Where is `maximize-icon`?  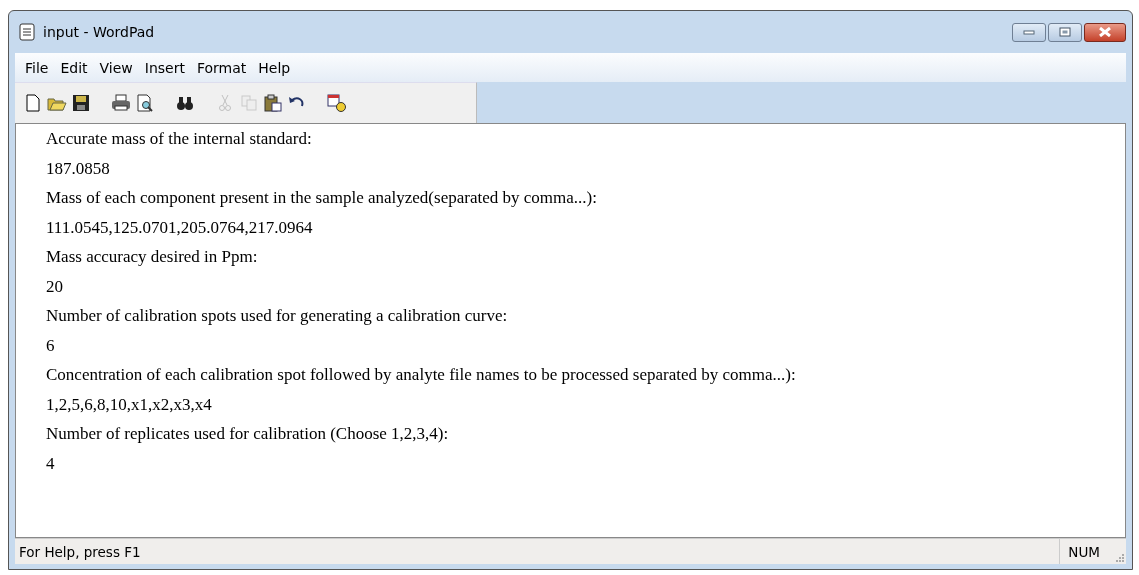
maximize-icon is located at coordinates (1065, 32).